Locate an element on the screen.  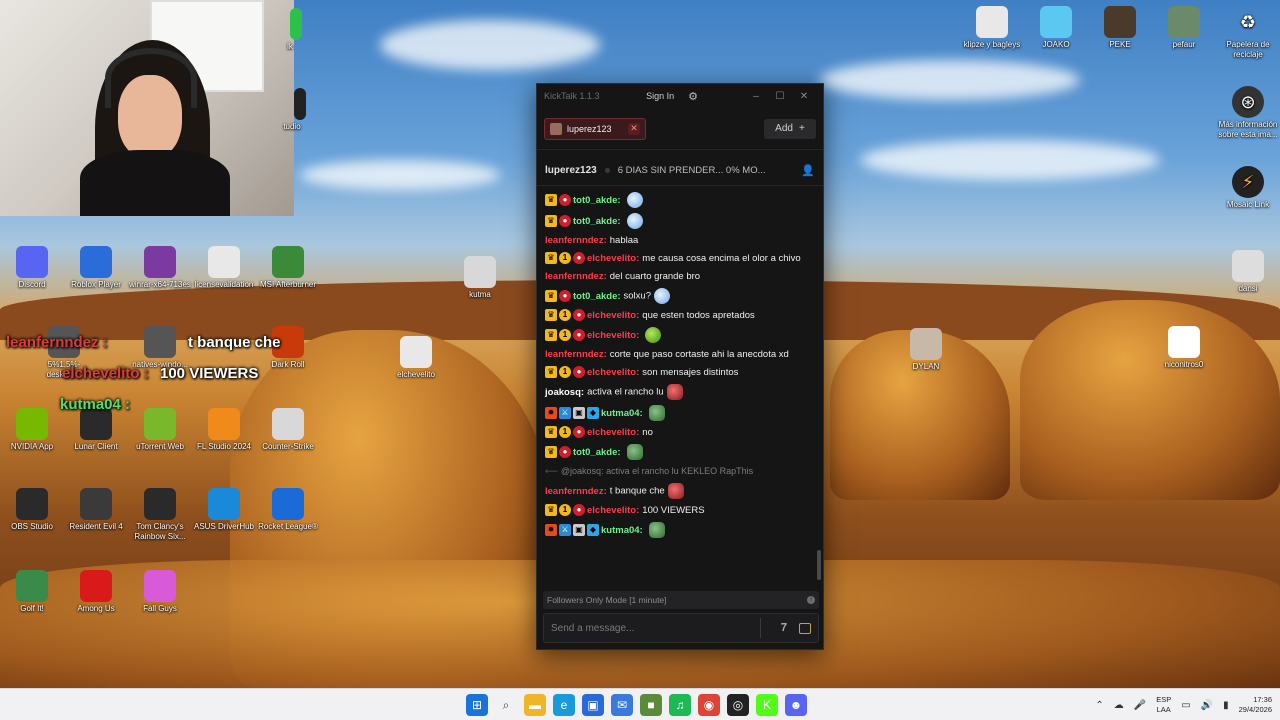
user-icon: 👤 is located at coordinates (808, 170).